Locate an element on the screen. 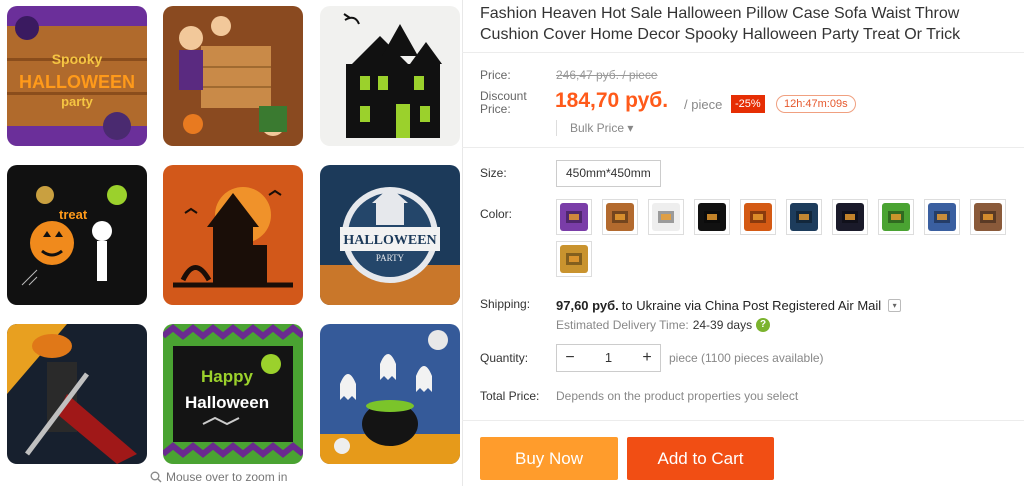 The image size is (1024, 486). thumbnail-spooky-halloween-party: Spooky HALLOWEEN party is located at coordinates (77, 76).